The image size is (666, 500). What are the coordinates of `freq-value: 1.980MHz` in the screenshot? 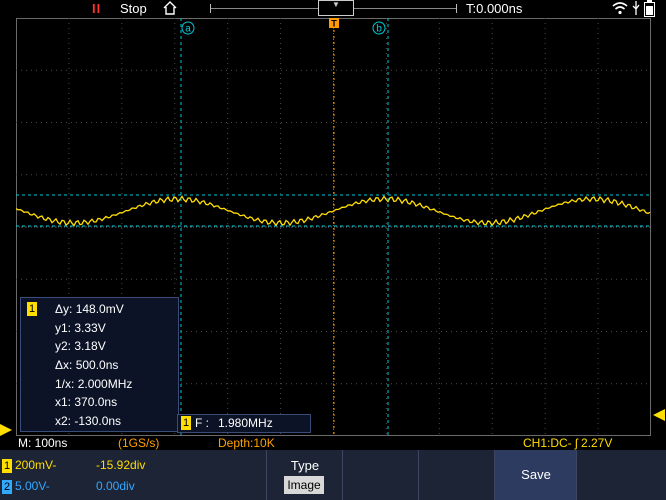 It's located at (245, 423).